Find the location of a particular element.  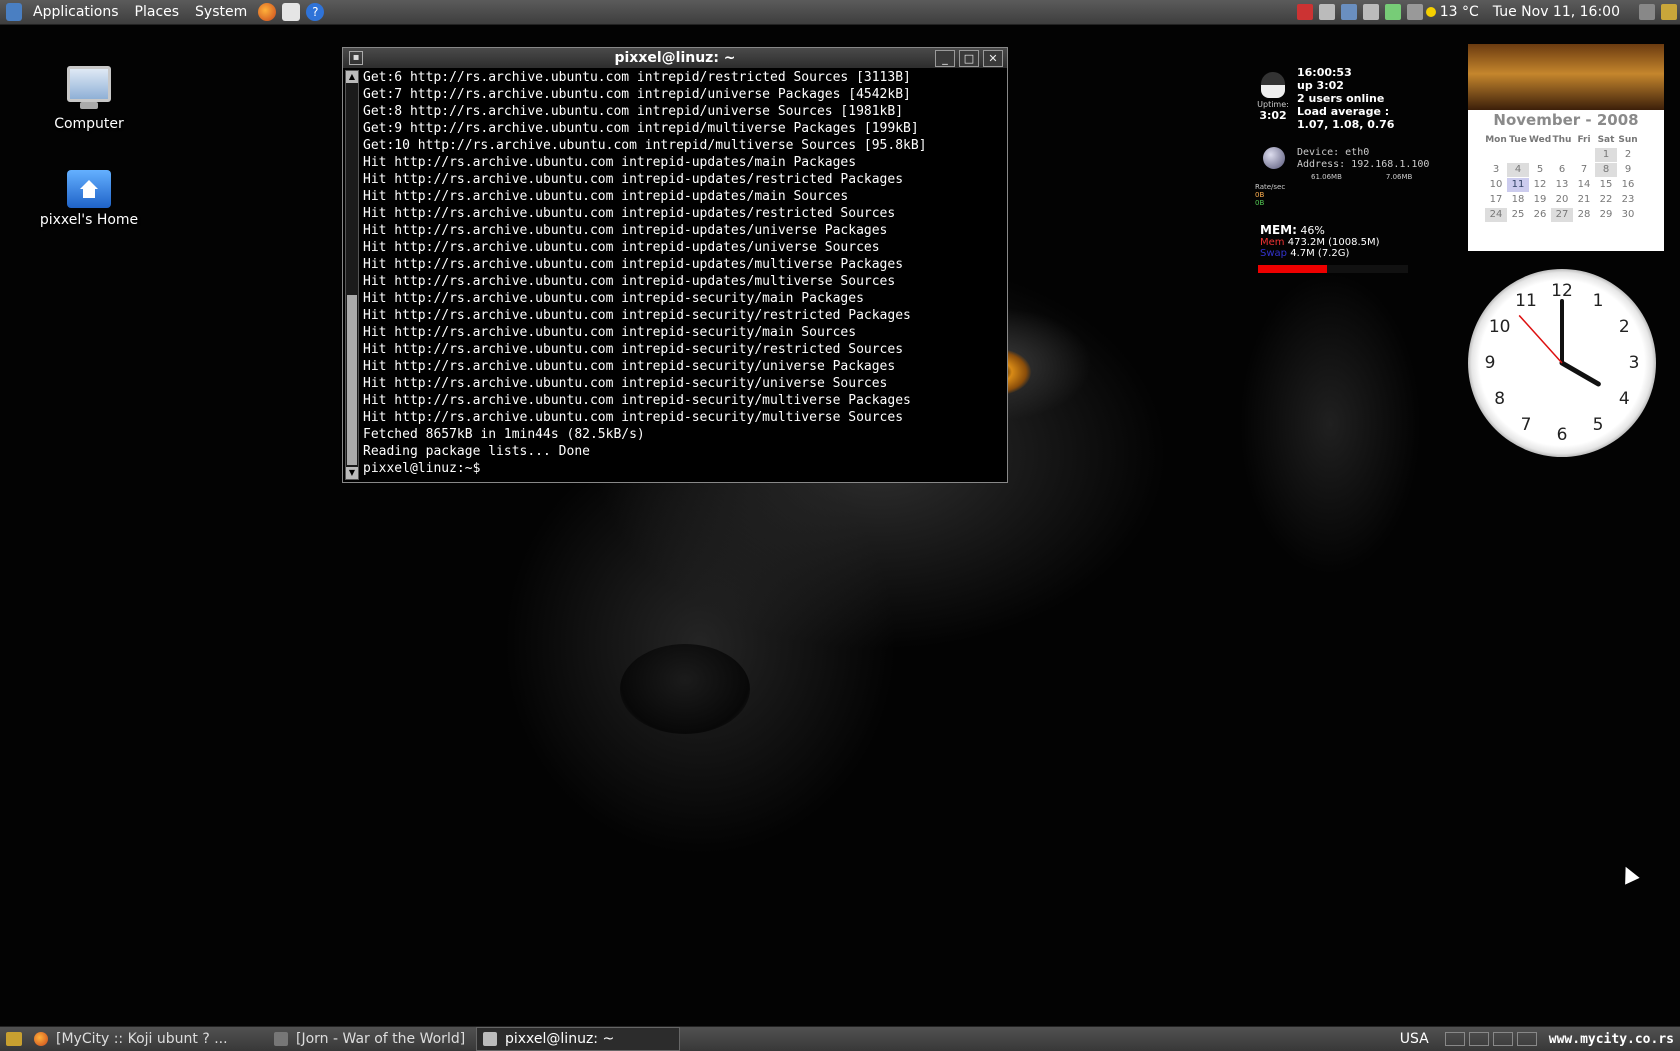

weather-sun-icon is located at coordinates (1430, 12).